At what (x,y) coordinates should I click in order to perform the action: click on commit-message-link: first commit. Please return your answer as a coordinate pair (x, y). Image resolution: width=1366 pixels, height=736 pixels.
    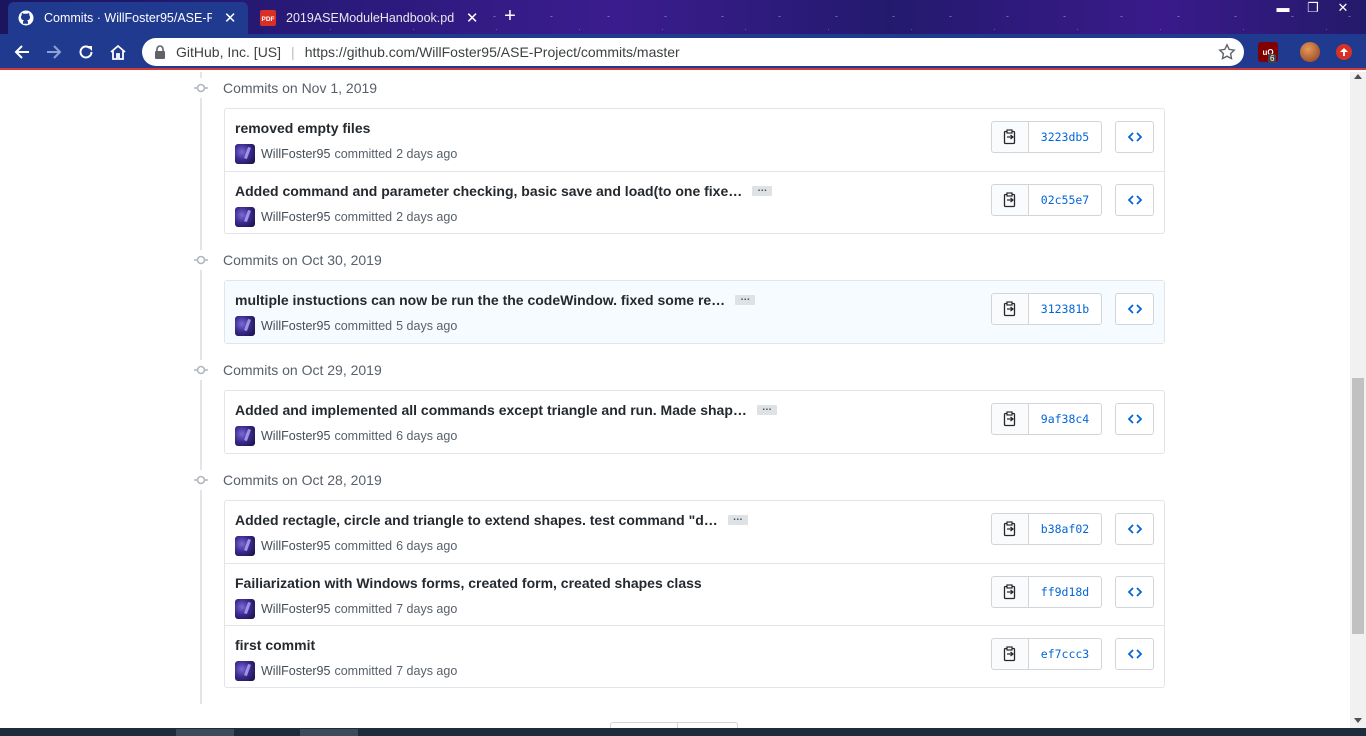
    Looking at the image, I should click on (275, 645).